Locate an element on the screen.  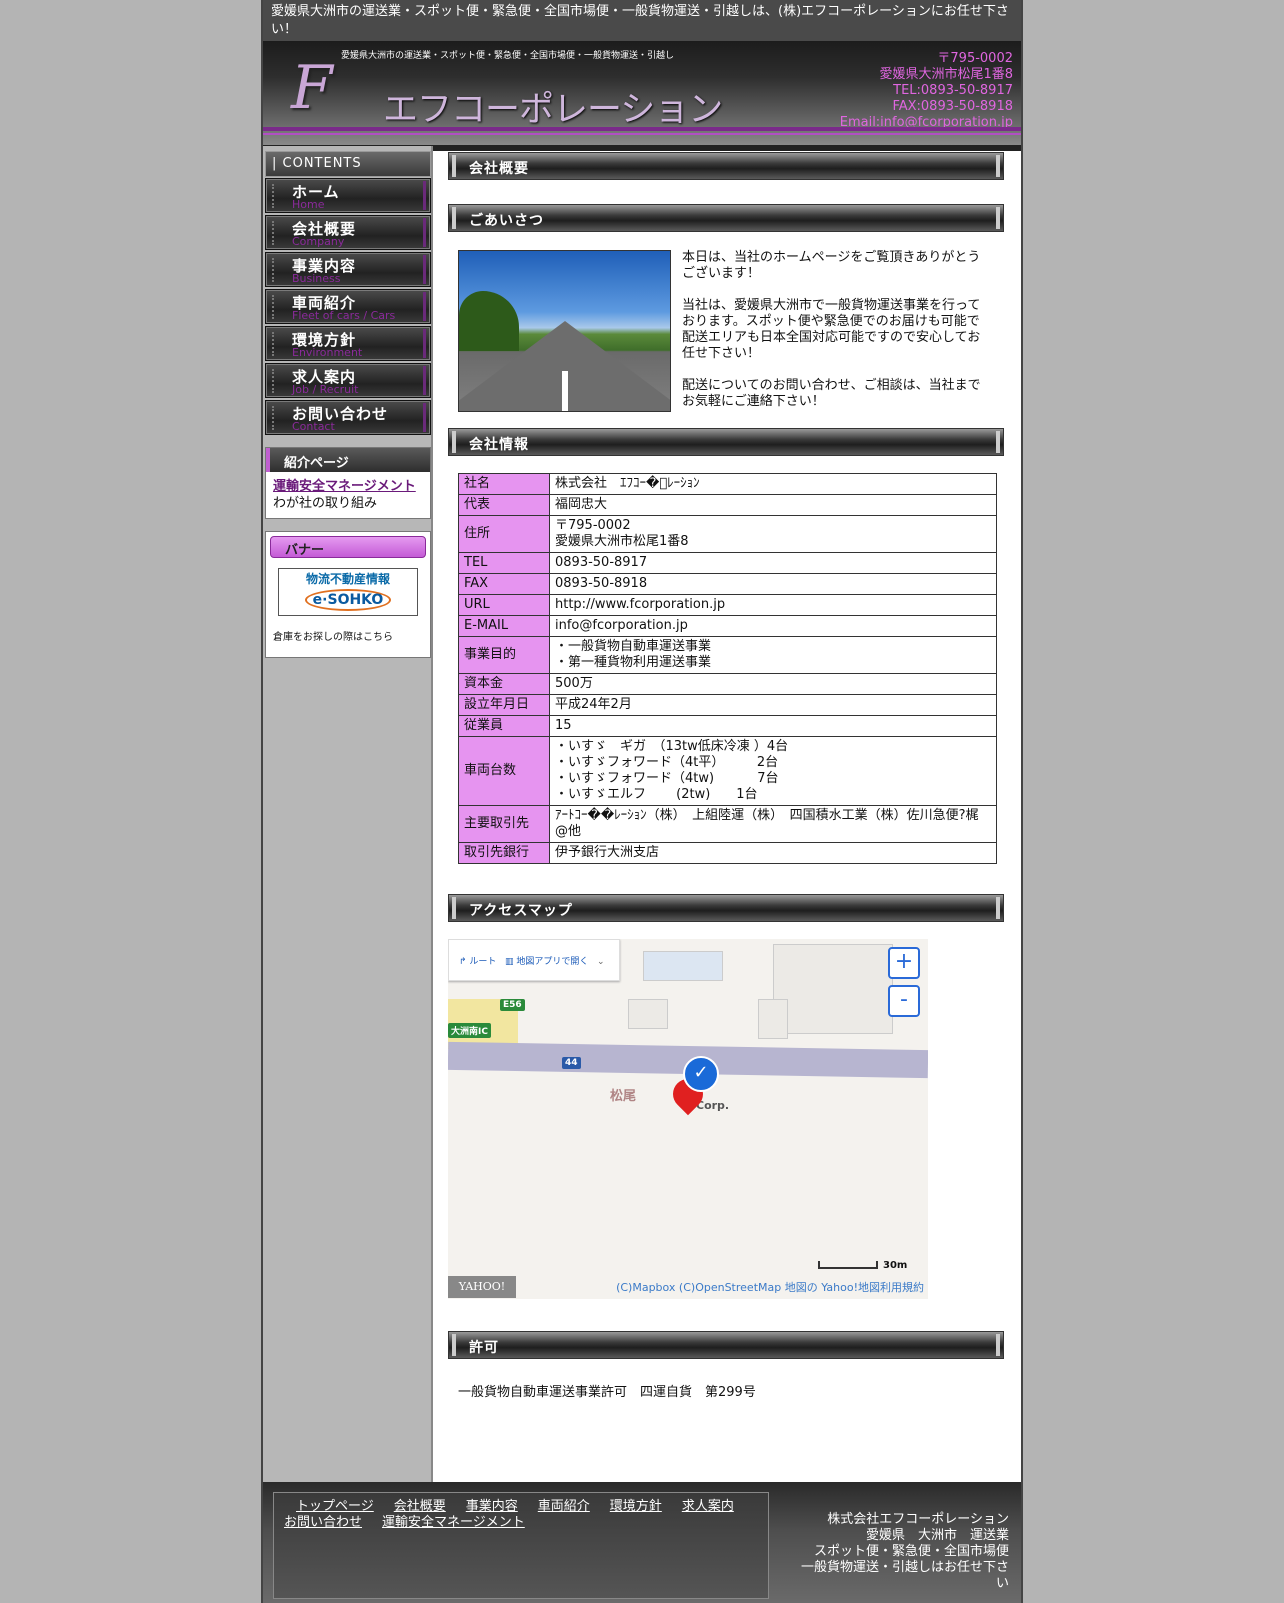
info-row: 取引先銀行 伊予銀行大洲支店 is located at coordinates (727, 853).